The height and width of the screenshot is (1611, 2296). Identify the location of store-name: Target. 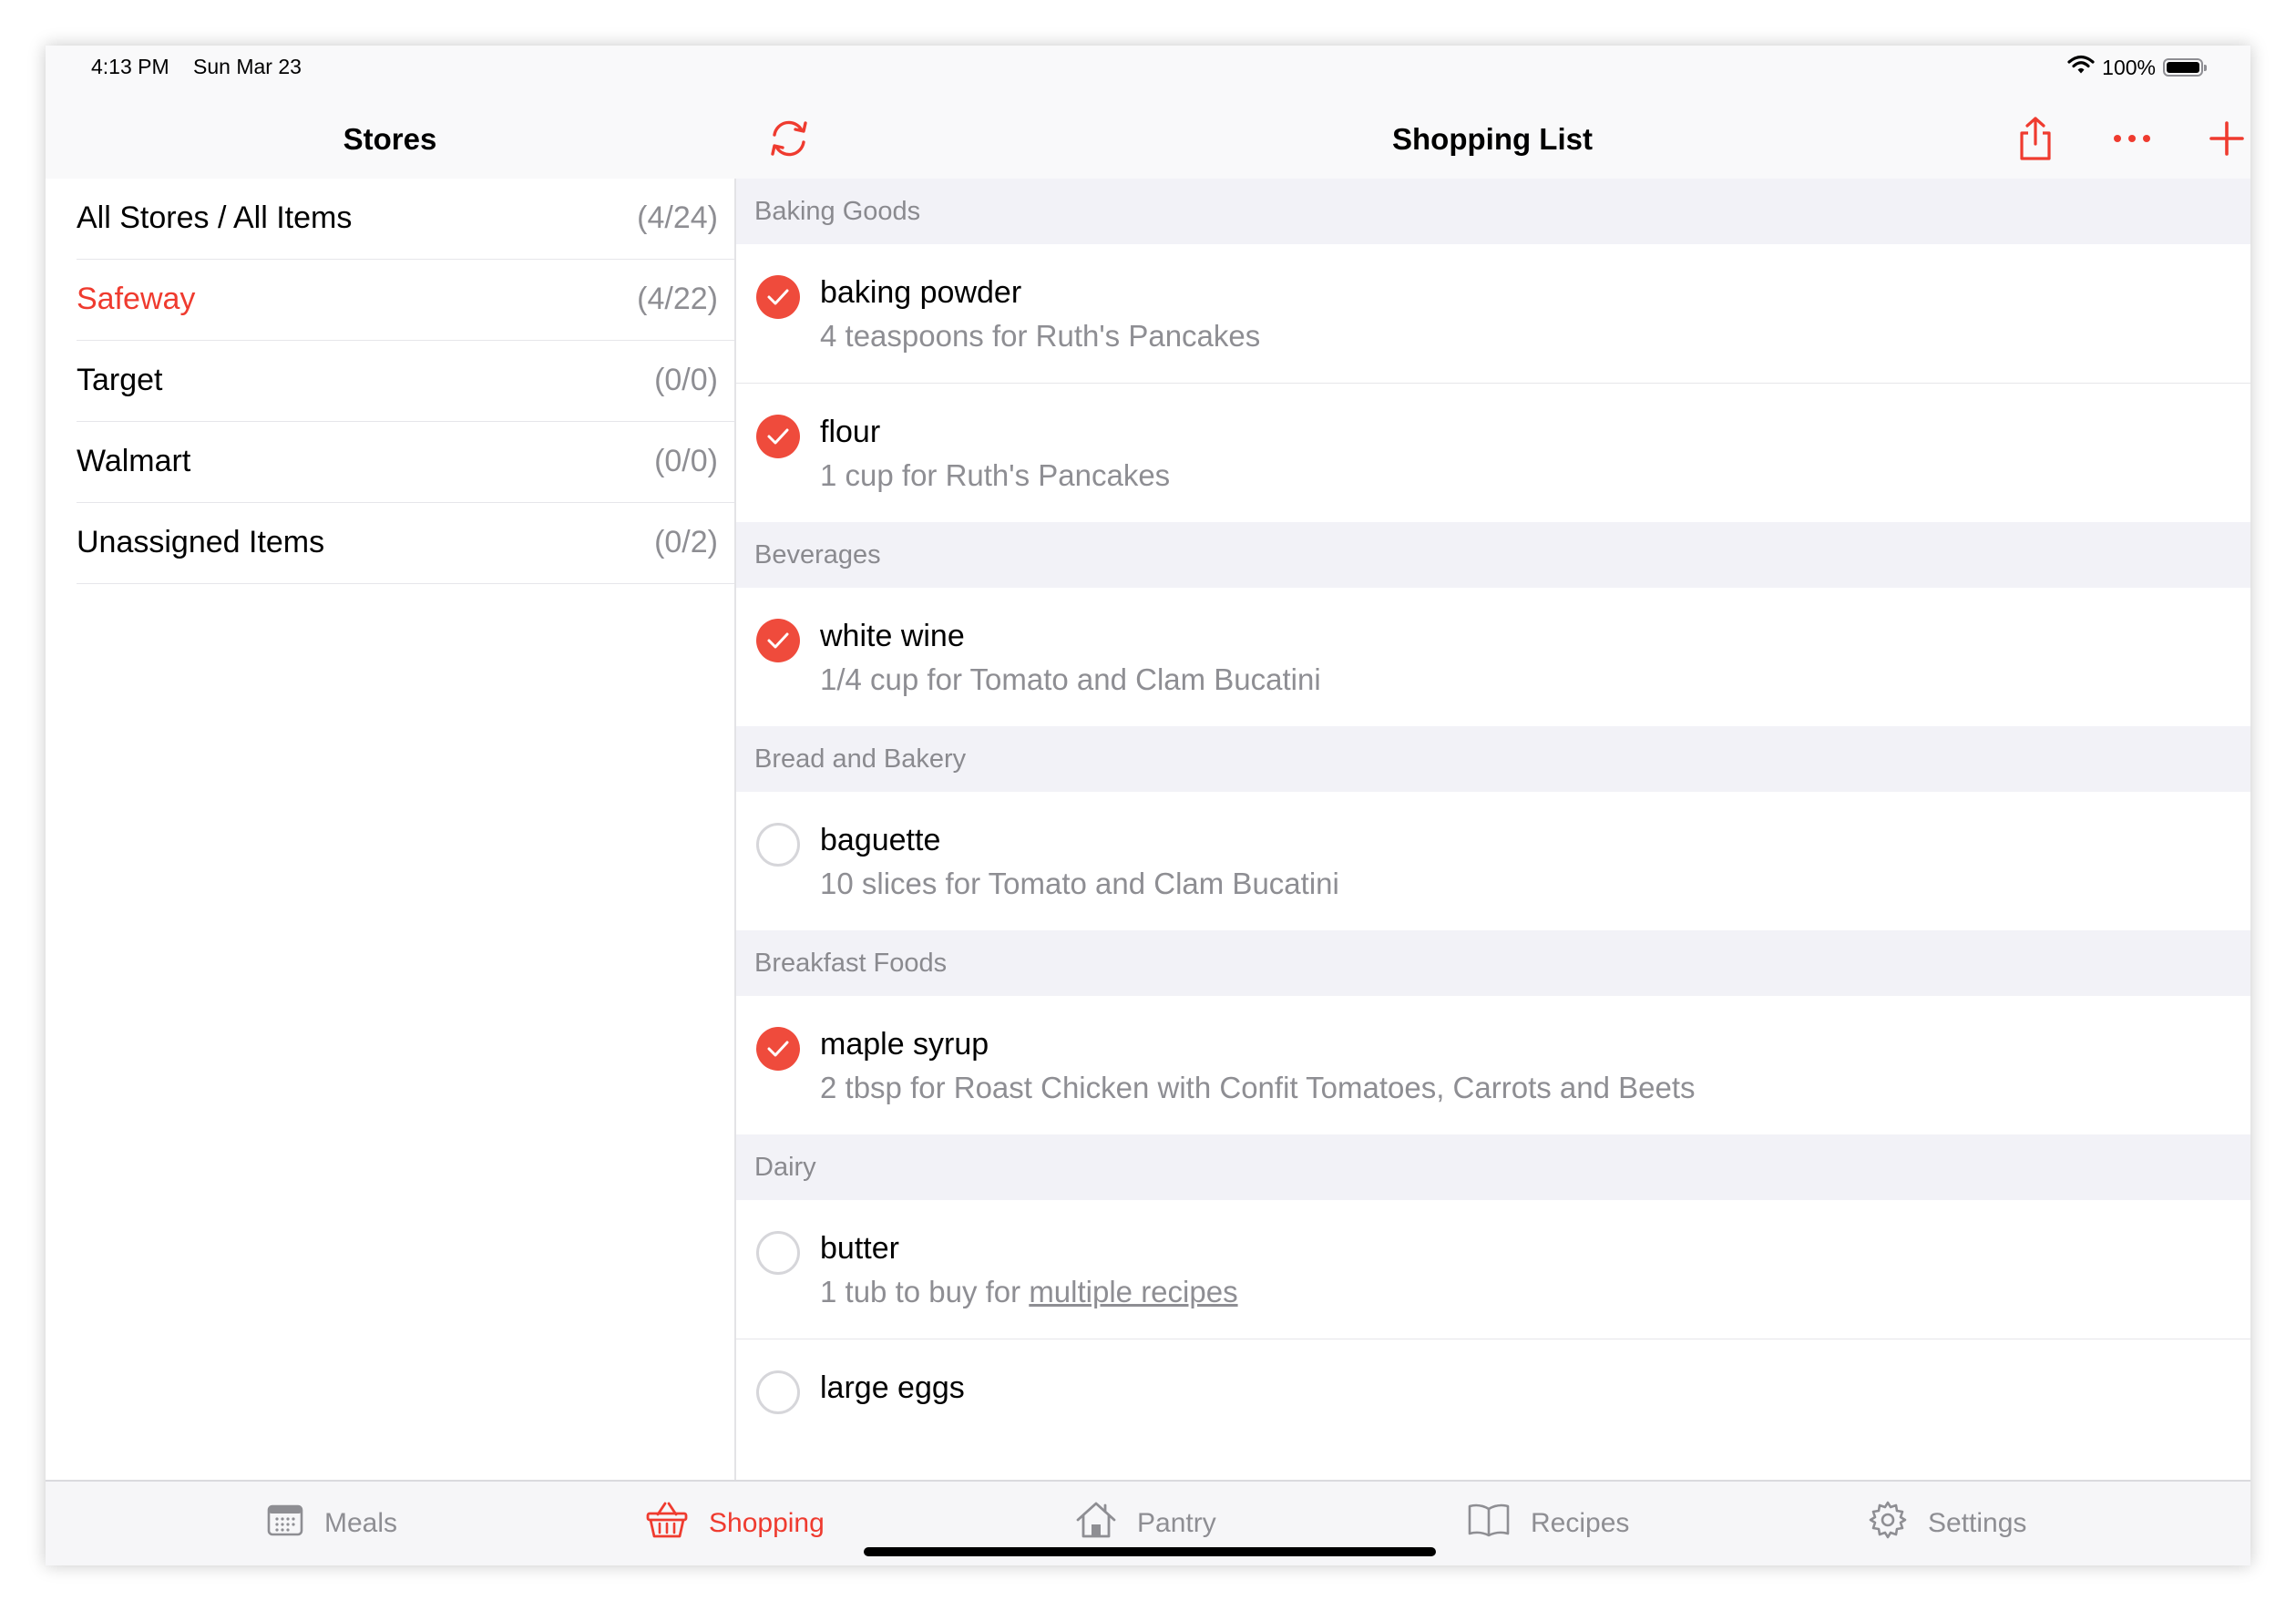
(120, 380).